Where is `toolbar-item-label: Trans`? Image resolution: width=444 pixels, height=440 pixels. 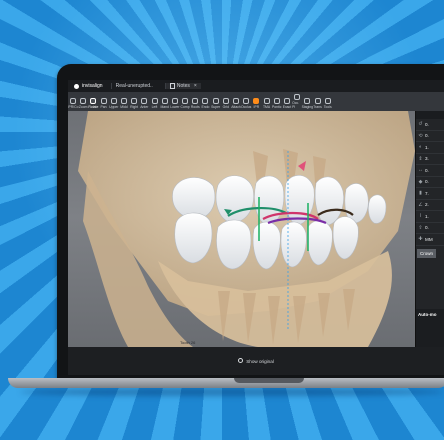 toolbar-item-label: Trans is located at coordinates (317, 107).